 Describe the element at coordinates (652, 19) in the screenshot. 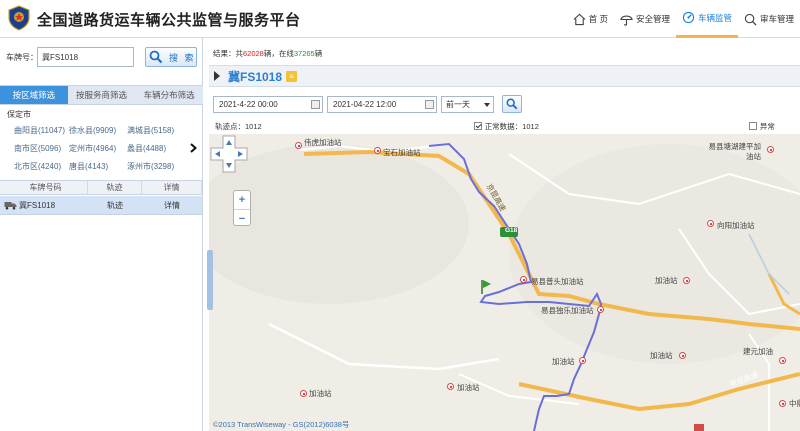

I see `nav-safety-label: 安全管理` at that location.